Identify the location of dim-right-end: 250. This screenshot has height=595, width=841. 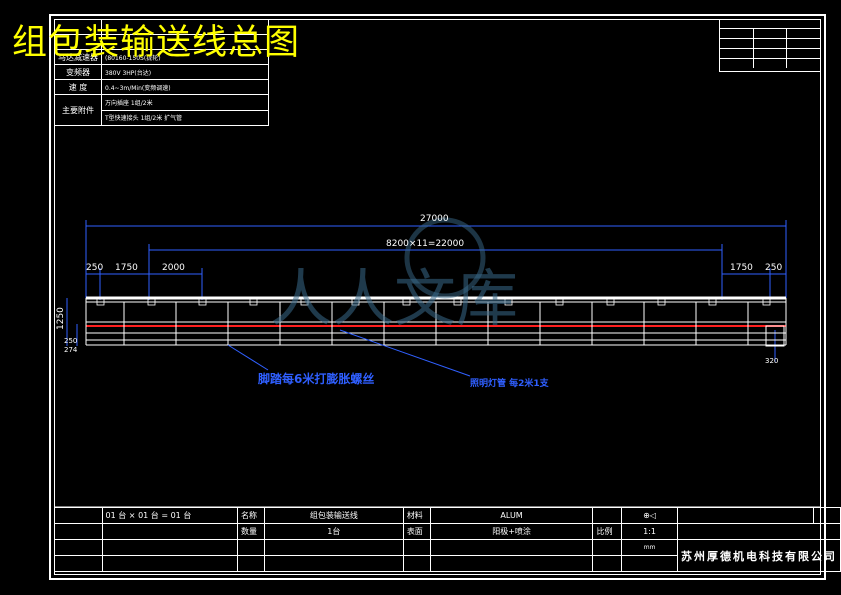
(774, 268).